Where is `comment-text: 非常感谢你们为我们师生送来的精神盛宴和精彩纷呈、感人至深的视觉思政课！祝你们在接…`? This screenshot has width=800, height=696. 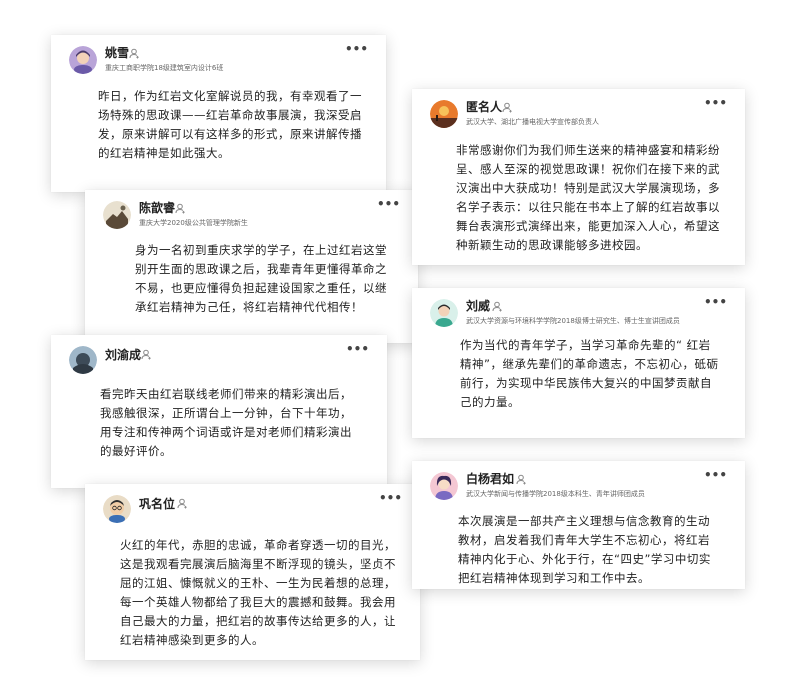 comment-text: 非常感谢你们为我们师生送来的精神盛宴和精彩纷呈、感人至深的视觉思政课！祝你们在接… is located at coordinates (588, 197).